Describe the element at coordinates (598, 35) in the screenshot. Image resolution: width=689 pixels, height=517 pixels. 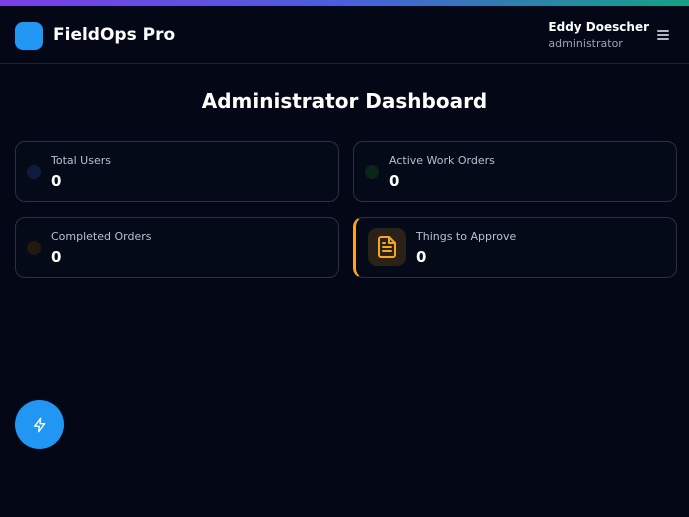
I see `user-profile: Eddy Doescher administrator` at that location.